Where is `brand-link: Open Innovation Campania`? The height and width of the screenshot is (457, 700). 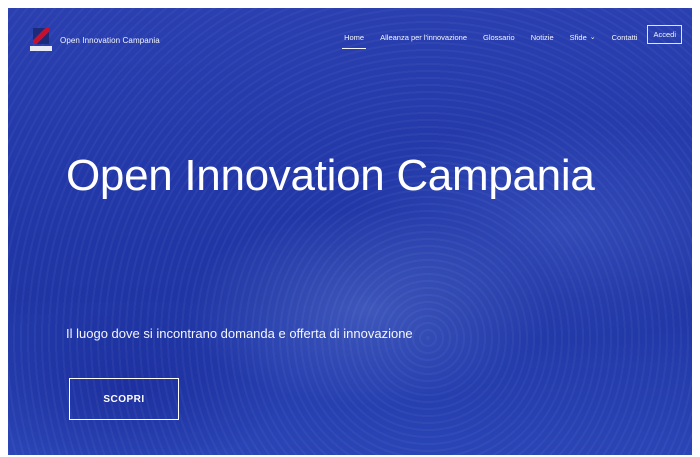
brand-link: Open Innovation Campania is located at coordinates (95, 40).